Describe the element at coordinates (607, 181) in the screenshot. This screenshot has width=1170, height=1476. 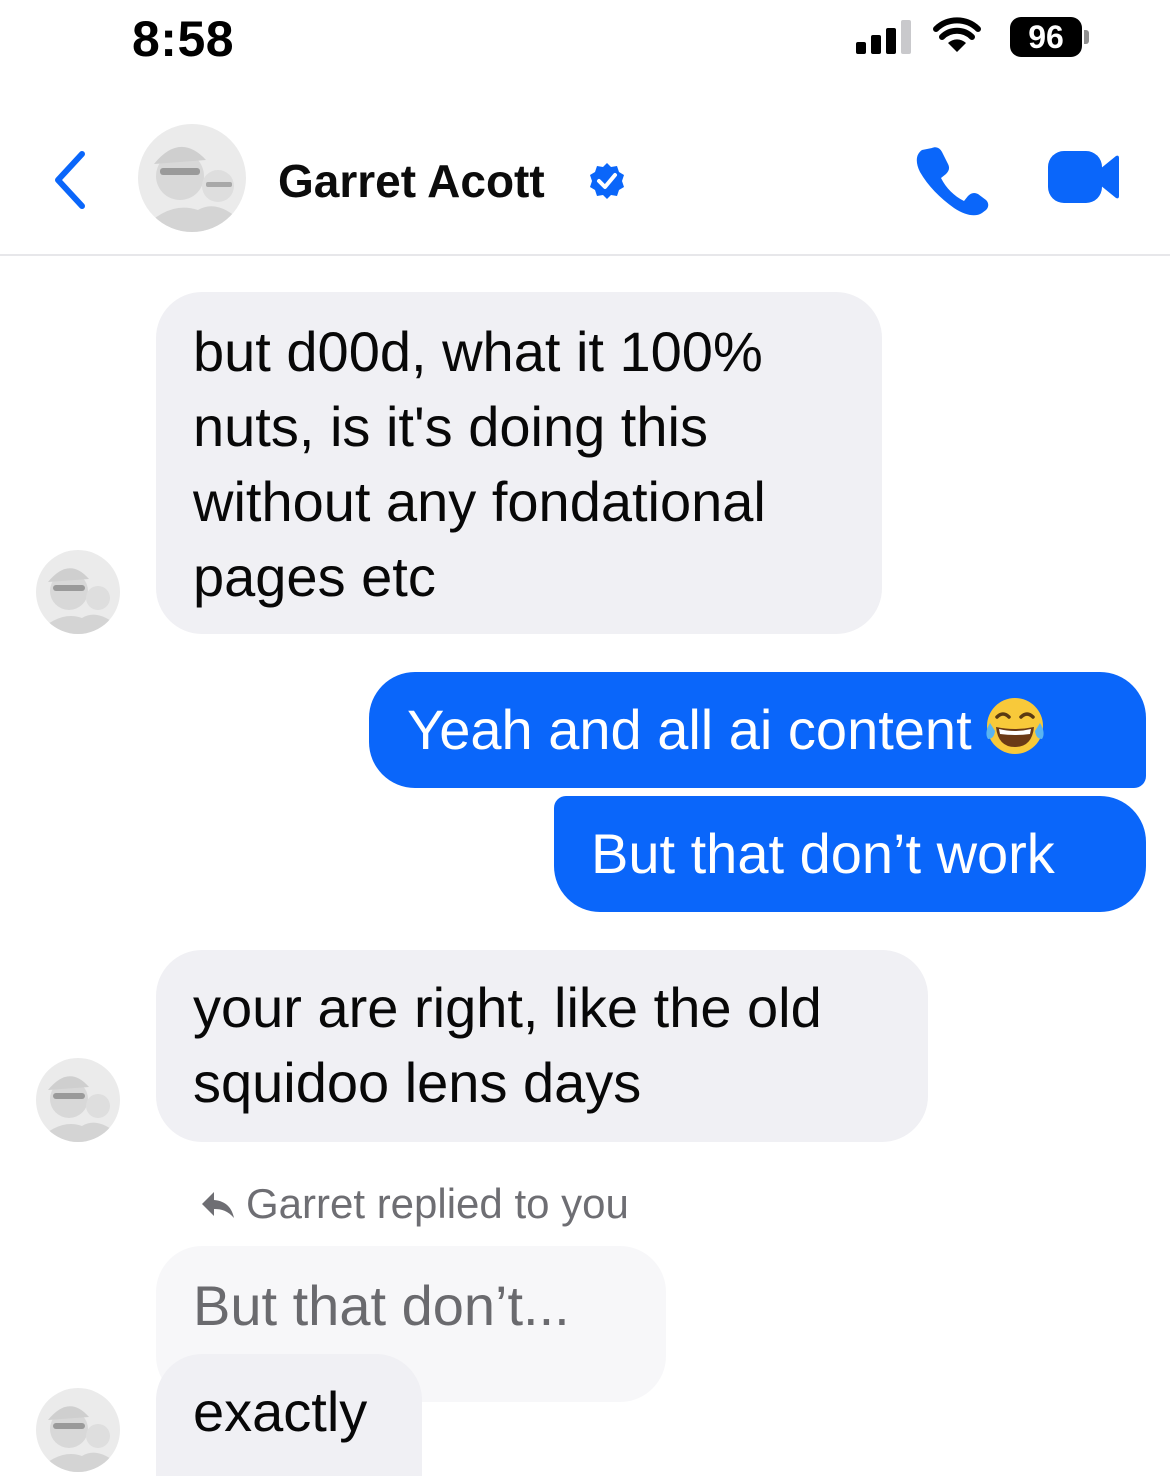
I see `verified-badge-icon` at that location.